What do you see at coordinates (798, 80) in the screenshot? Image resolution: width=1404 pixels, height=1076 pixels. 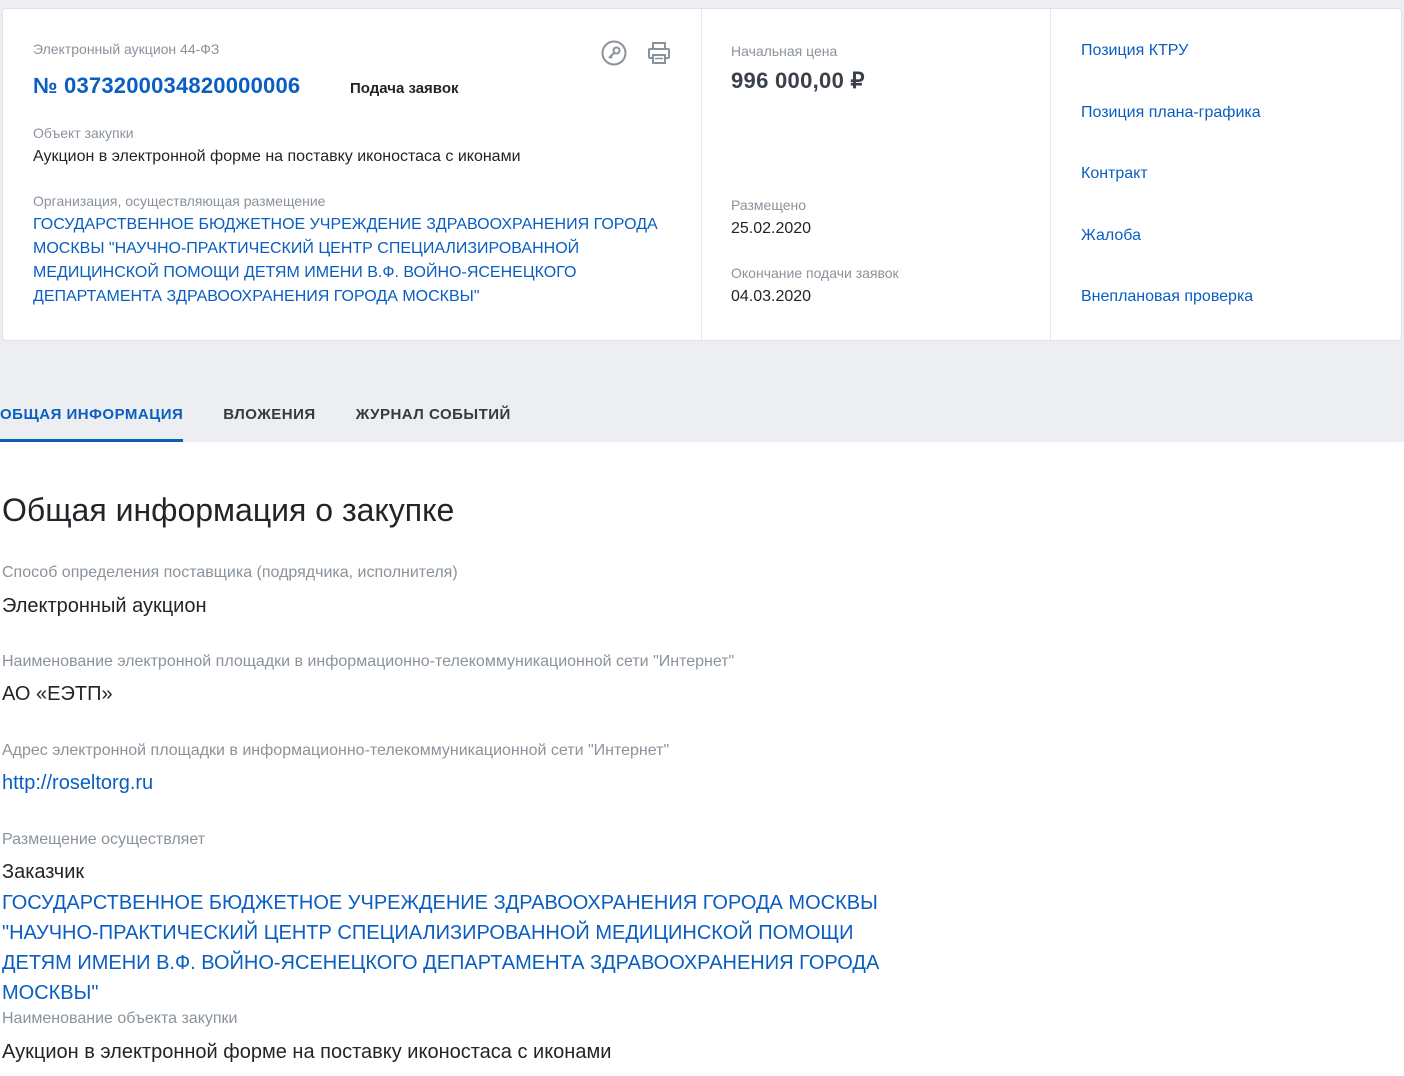 I see `price-value: 996 000,00 ₽` at bounding box center [798, 80].